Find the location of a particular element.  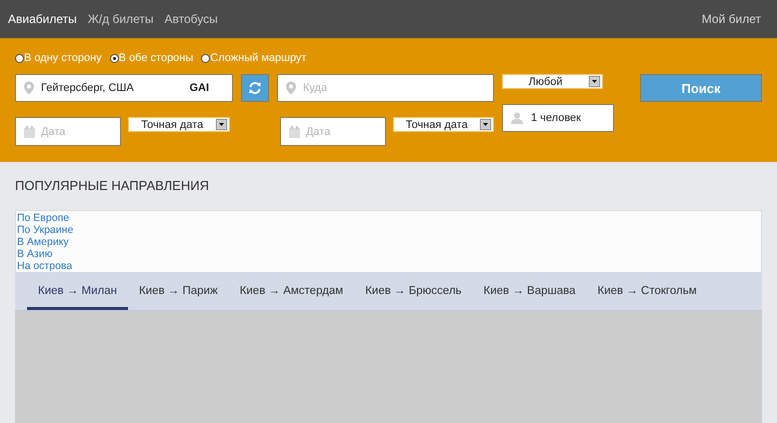

region-link: В Америку is located at coordinates (43, 242).